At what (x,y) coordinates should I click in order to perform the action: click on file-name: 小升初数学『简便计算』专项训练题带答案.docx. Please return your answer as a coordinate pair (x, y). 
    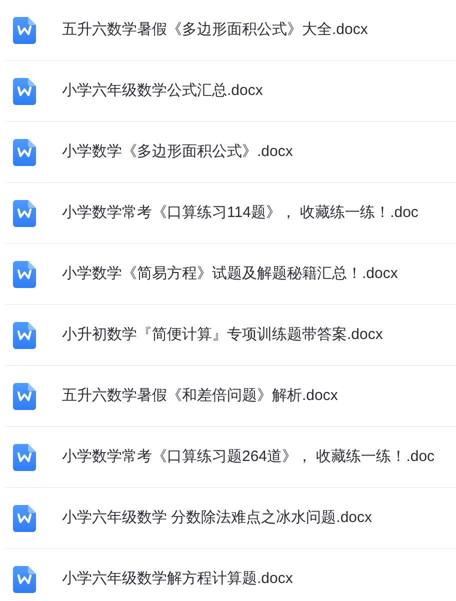
    Looking at the image, I should click on (222, 335).